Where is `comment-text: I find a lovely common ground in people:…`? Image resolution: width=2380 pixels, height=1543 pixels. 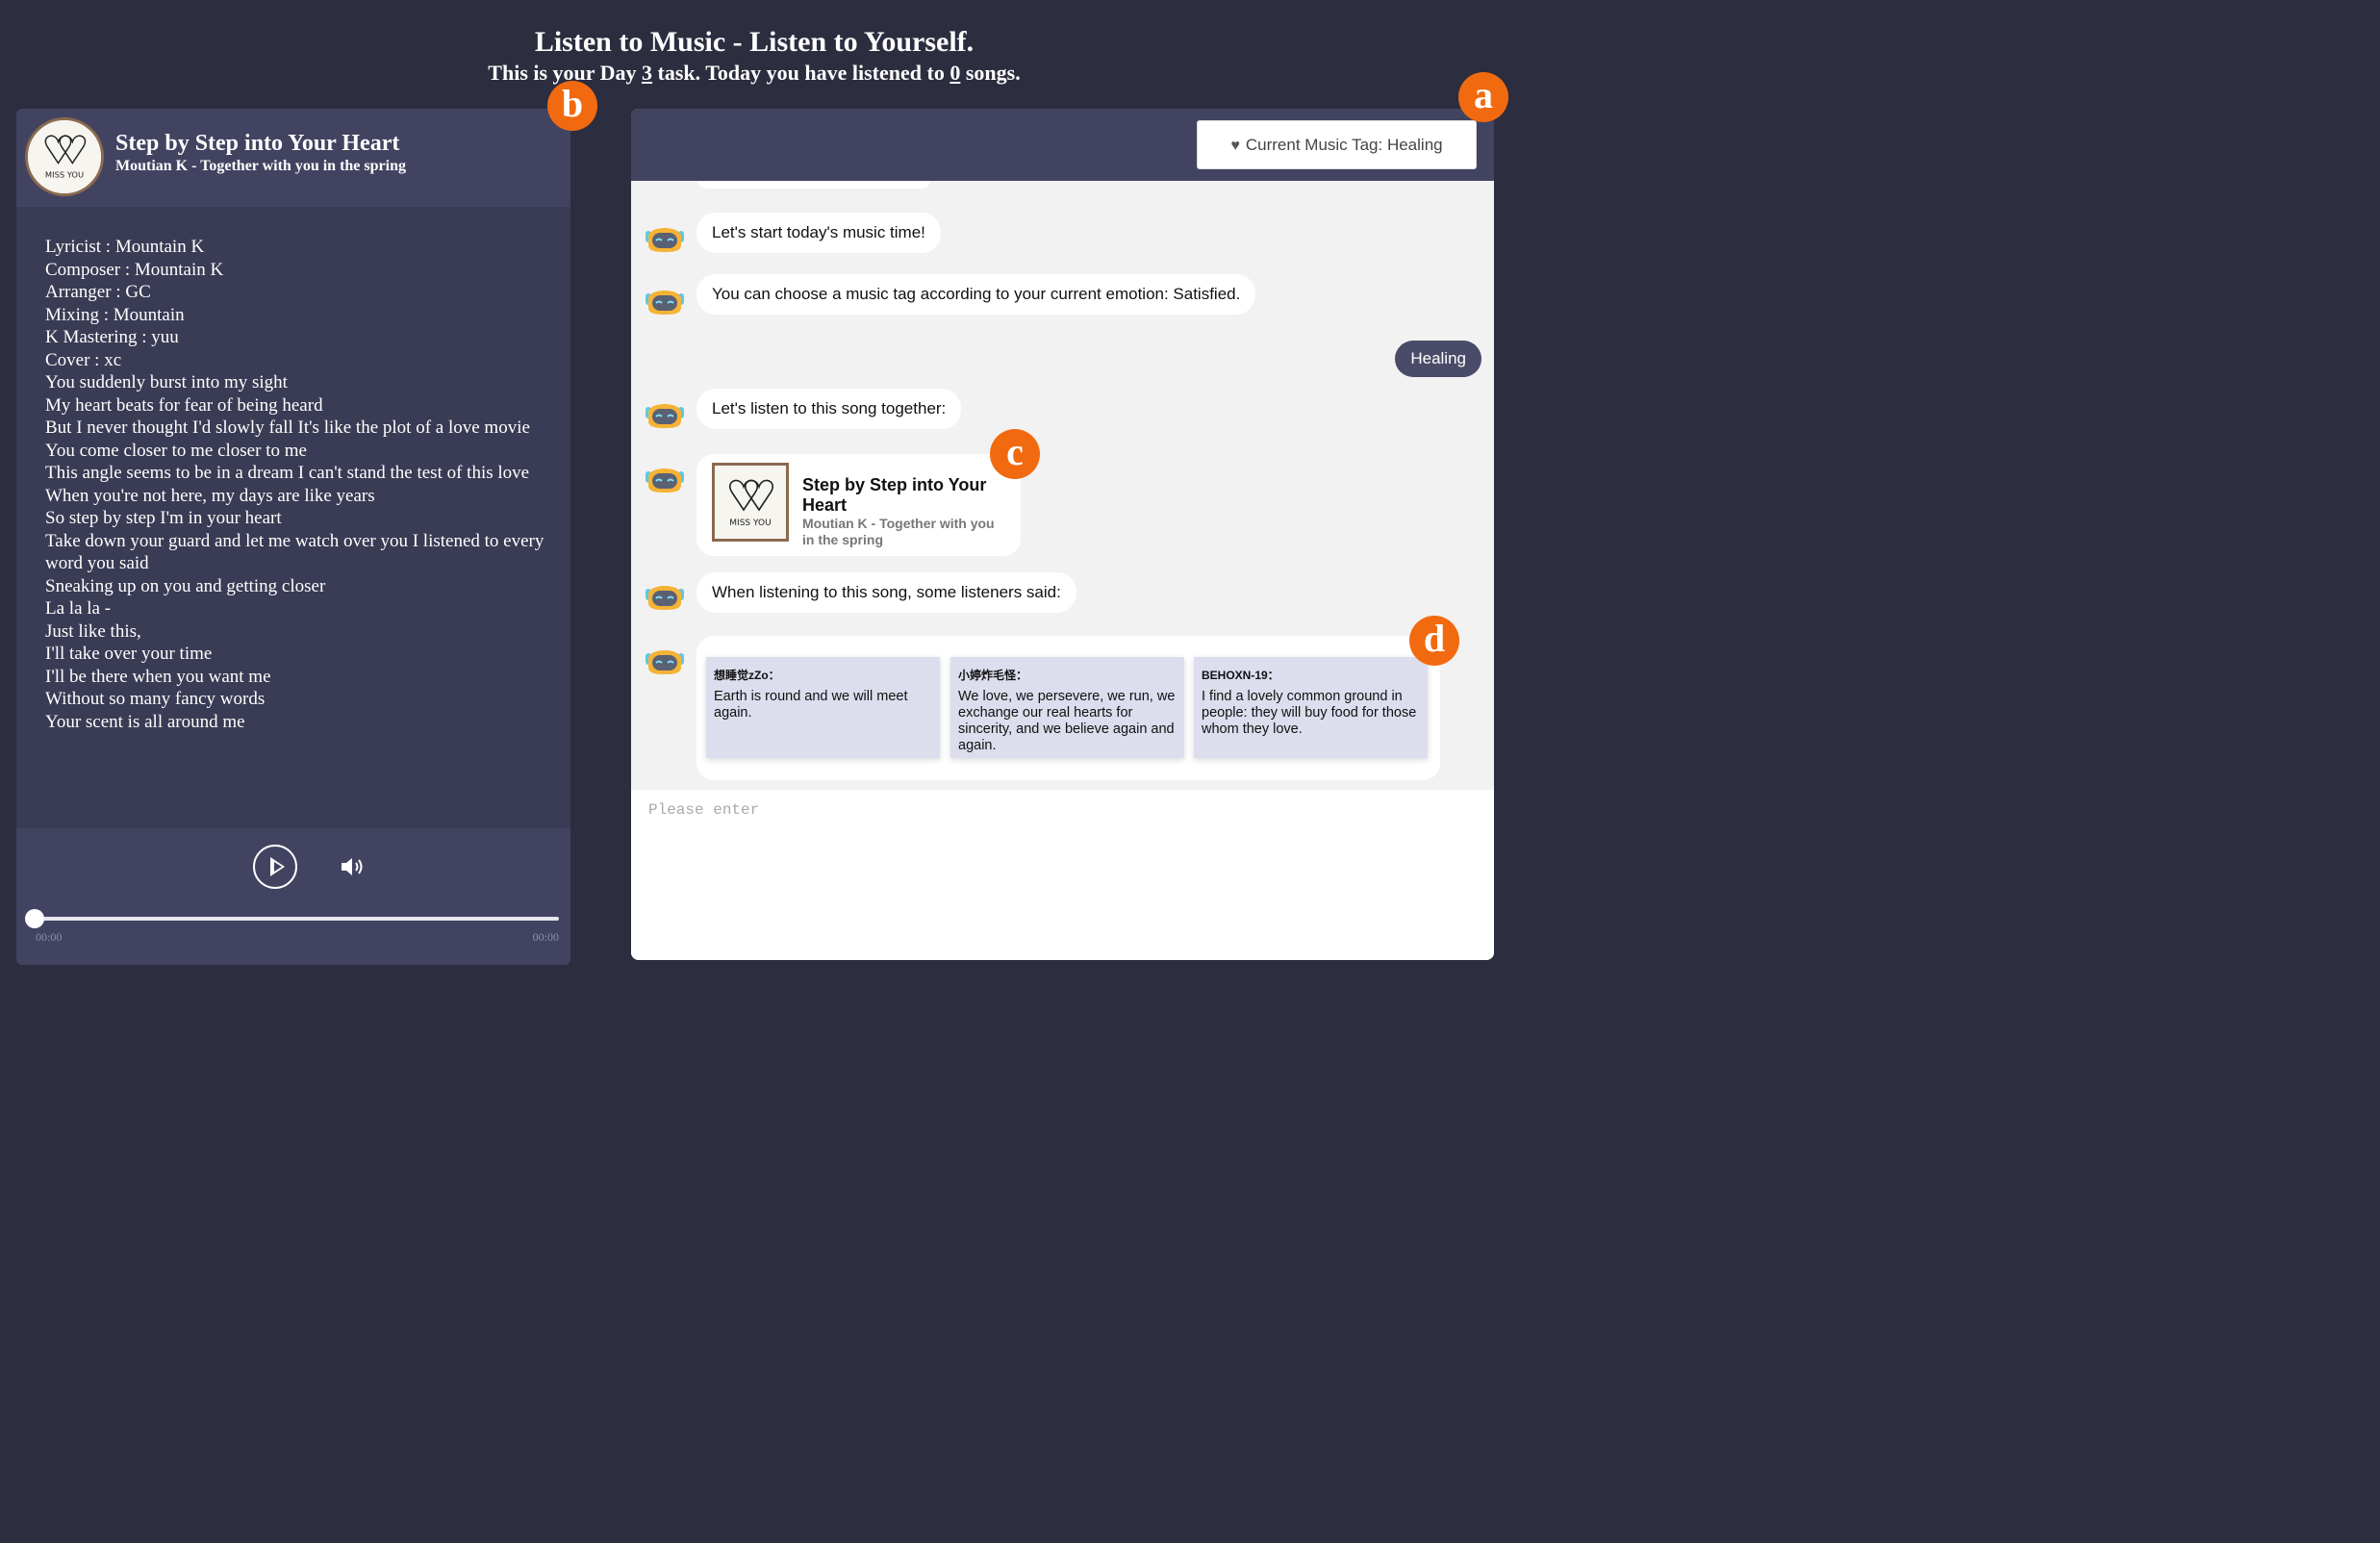
comment-text: I find a lovely common ground in people:… is located at coordinates (1310, 713).